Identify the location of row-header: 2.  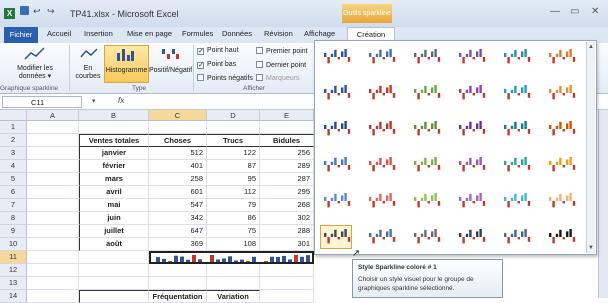
(13, 140).